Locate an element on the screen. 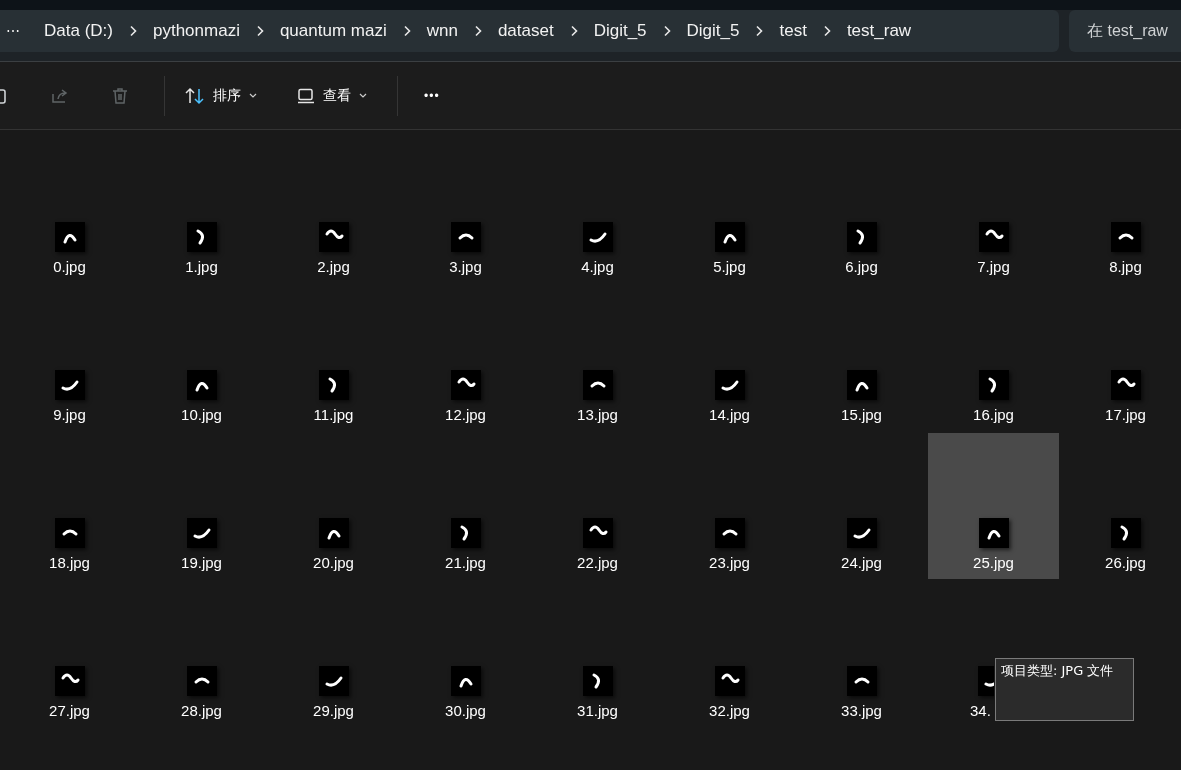 This screenshot has width=1181, height=770. file-name: 28.jpg is located at coordinates (201, 710).